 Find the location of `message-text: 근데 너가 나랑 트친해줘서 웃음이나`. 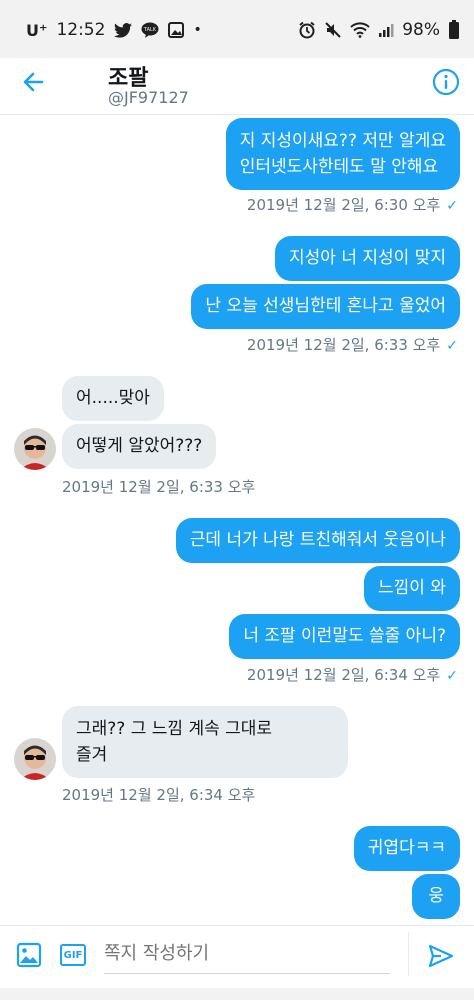

message-text: 근데 너가 나랑 트친해줘서 웃음이나 is located at coordinates (317, 540).